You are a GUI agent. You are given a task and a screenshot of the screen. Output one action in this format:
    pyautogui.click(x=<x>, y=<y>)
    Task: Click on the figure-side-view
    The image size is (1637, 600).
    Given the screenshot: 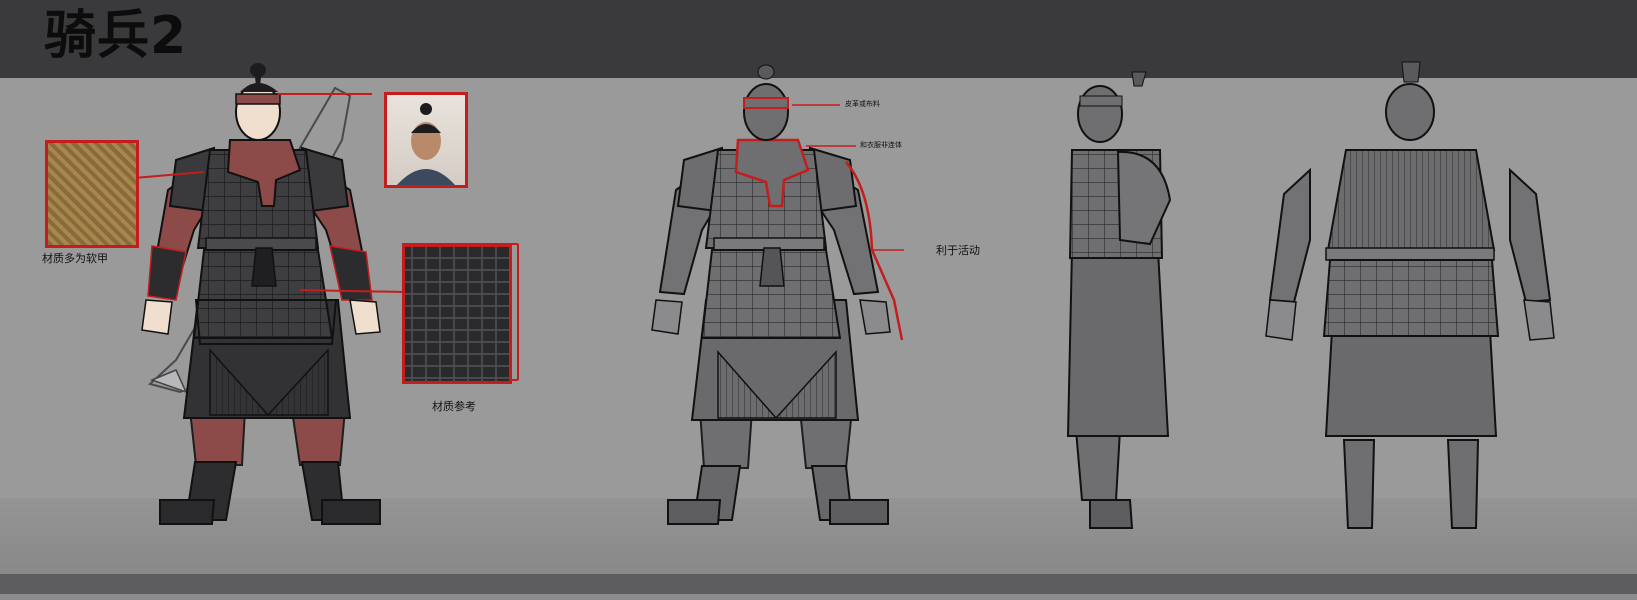 What is the action you would take?
    pyautogui.click(x=1119, y=300)
    